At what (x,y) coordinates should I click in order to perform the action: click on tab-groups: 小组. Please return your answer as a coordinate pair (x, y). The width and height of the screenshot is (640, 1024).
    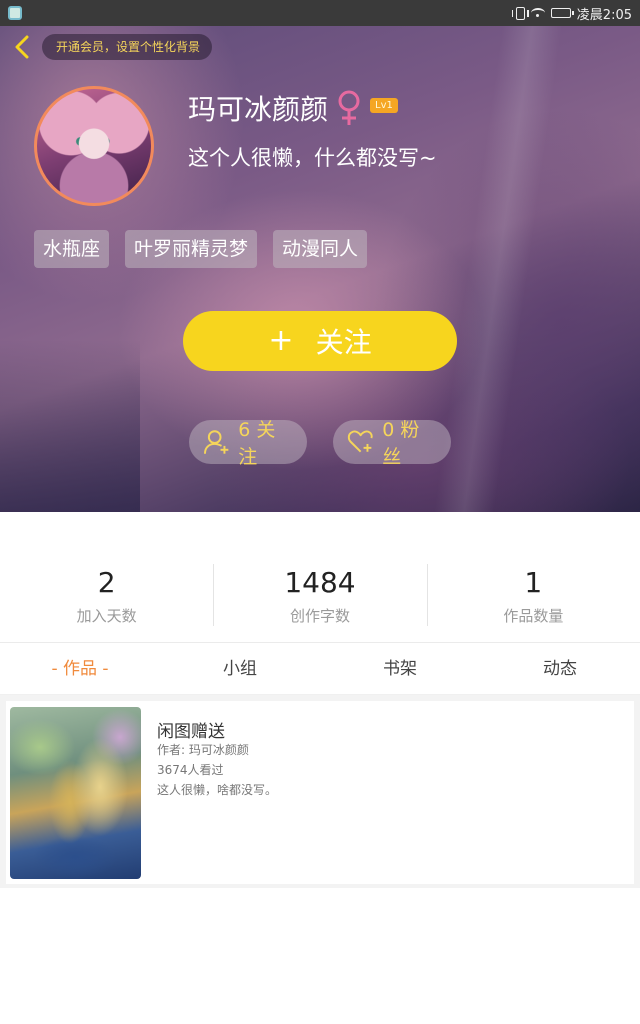
    Looking at the image, I should click on (240, 668).